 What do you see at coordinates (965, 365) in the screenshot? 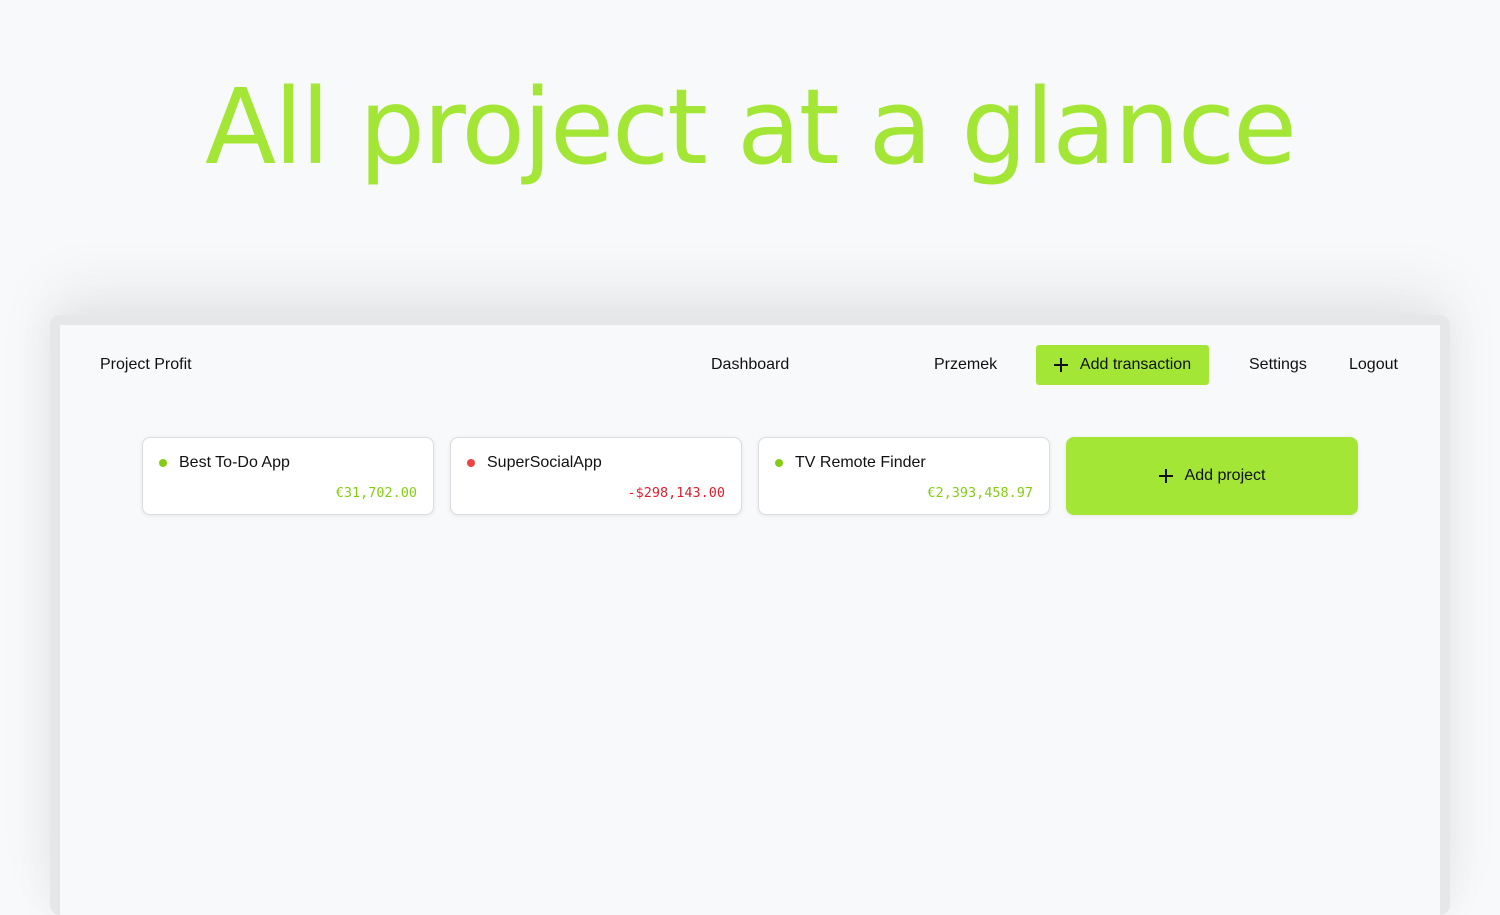
I see `nav-user-link: Przemek` at bounding box center [965, 365].